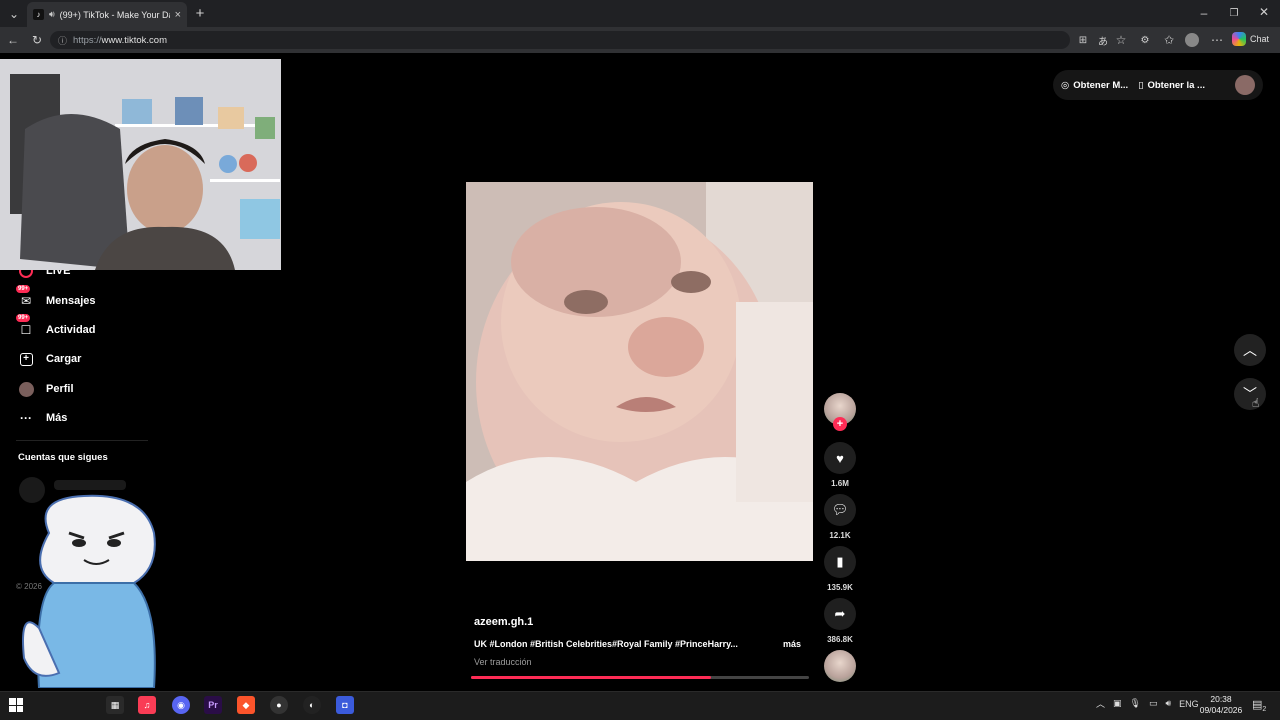  Describe the element at coordinates (1217, 40) in the screenshot. I see `browser-menu-icon: ⋯` at that location.